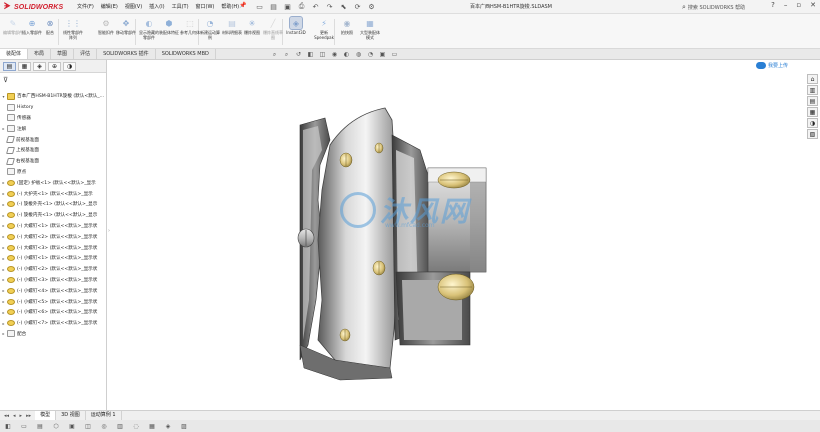  What do you see at coordinates (86, 54) in the screenshot?
I see `cm-tab-3: 评估` at bounding box center [86, 54].